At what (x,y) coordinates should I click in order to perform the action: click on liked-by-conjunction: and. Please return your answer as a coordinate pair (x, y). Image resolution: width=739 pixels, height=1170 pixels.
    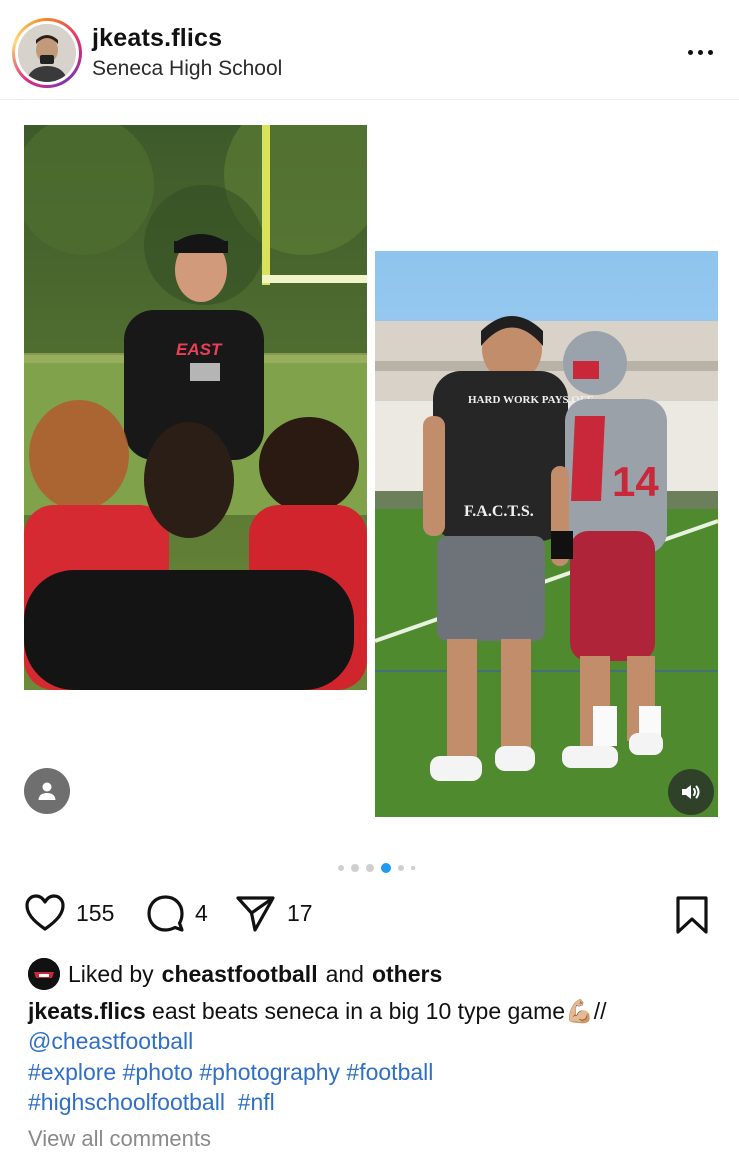
    Looking at the image, I should click on (344, 973).